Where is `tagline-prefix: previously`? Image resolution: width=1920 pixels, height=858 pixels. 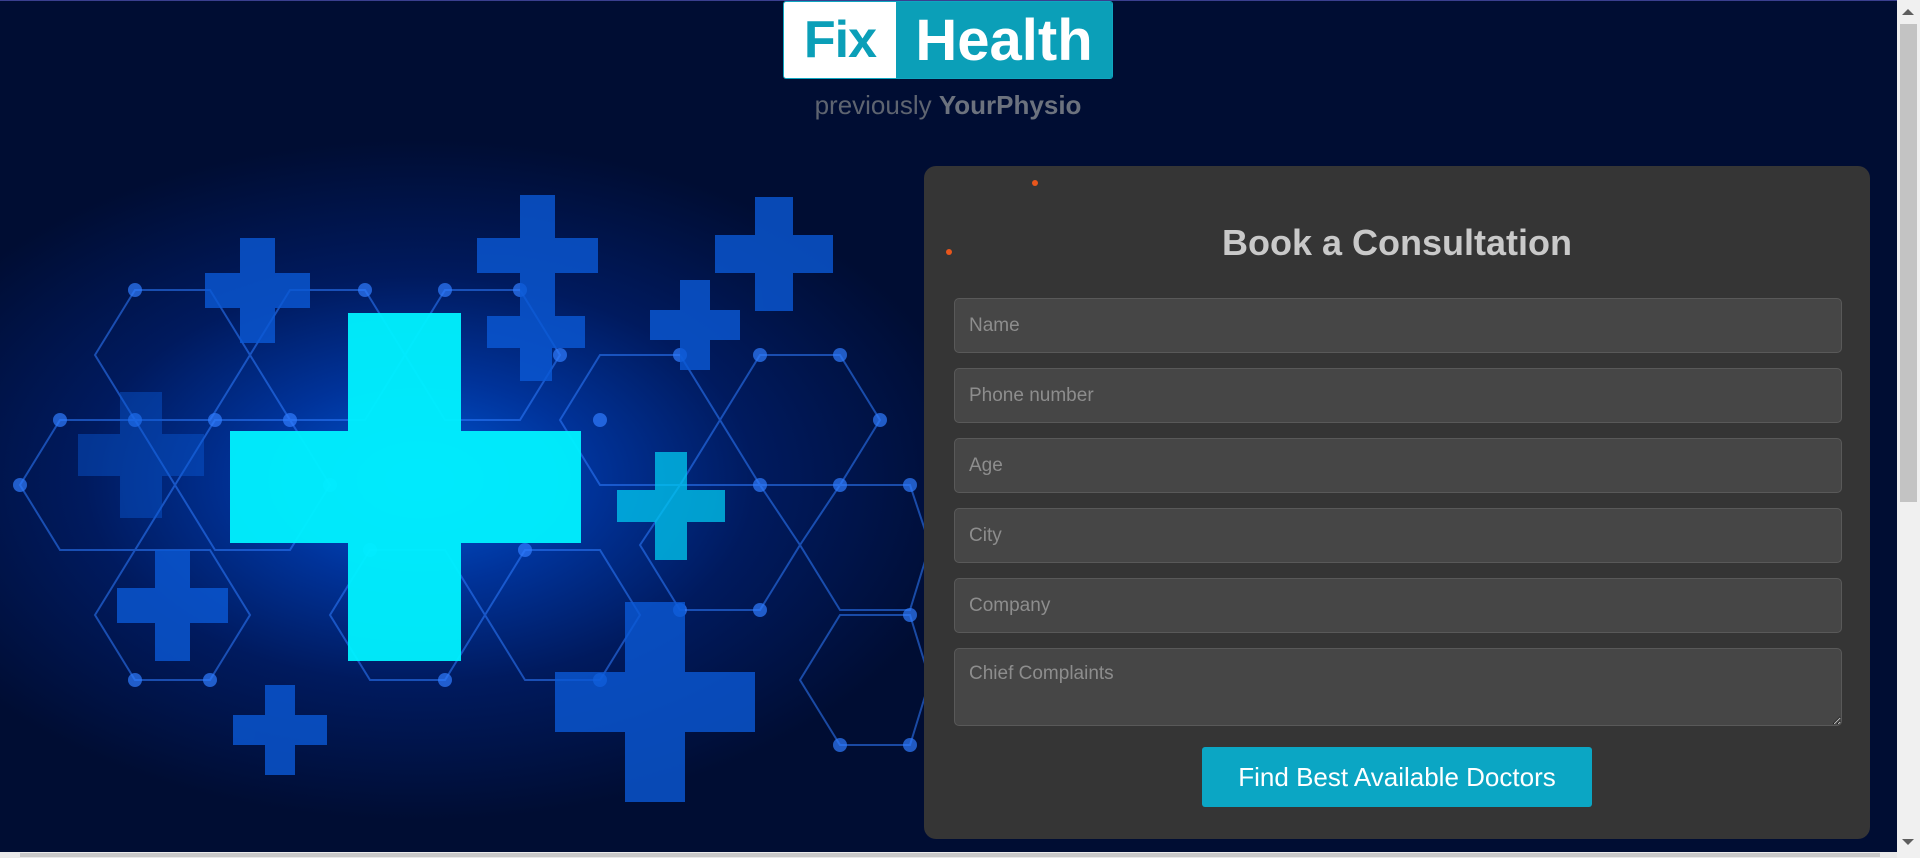
tagline-prefix: previously is located at coordinates (873, 105).